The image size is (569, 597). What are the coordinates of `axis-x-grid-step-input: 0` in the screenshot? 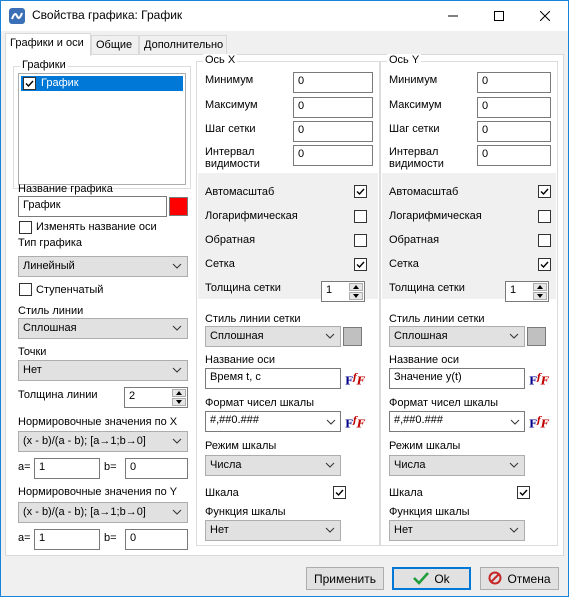 It's located at (333, 131).